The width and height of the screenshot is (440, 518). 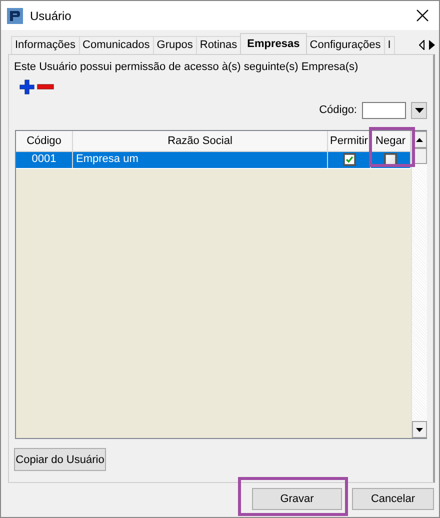 What do you see at coordinates (349, 159) in the screenshot?
I see `allow-checkbox` at bounding box center [349, 159].